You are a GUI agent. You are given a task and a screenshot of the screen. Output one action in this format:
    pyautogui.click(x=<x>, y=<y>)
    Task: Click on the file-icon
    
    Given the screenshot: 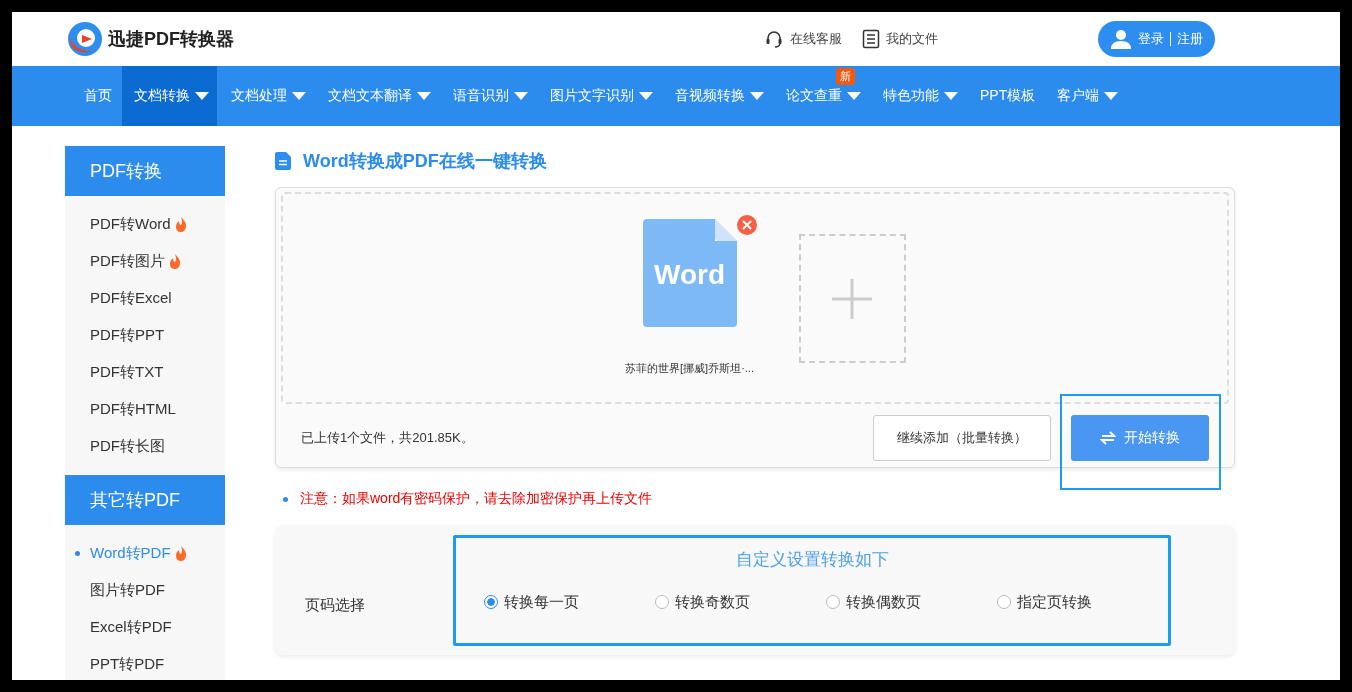 What is the action you would take?
    pyautogui.click(x=689, y=273)
    